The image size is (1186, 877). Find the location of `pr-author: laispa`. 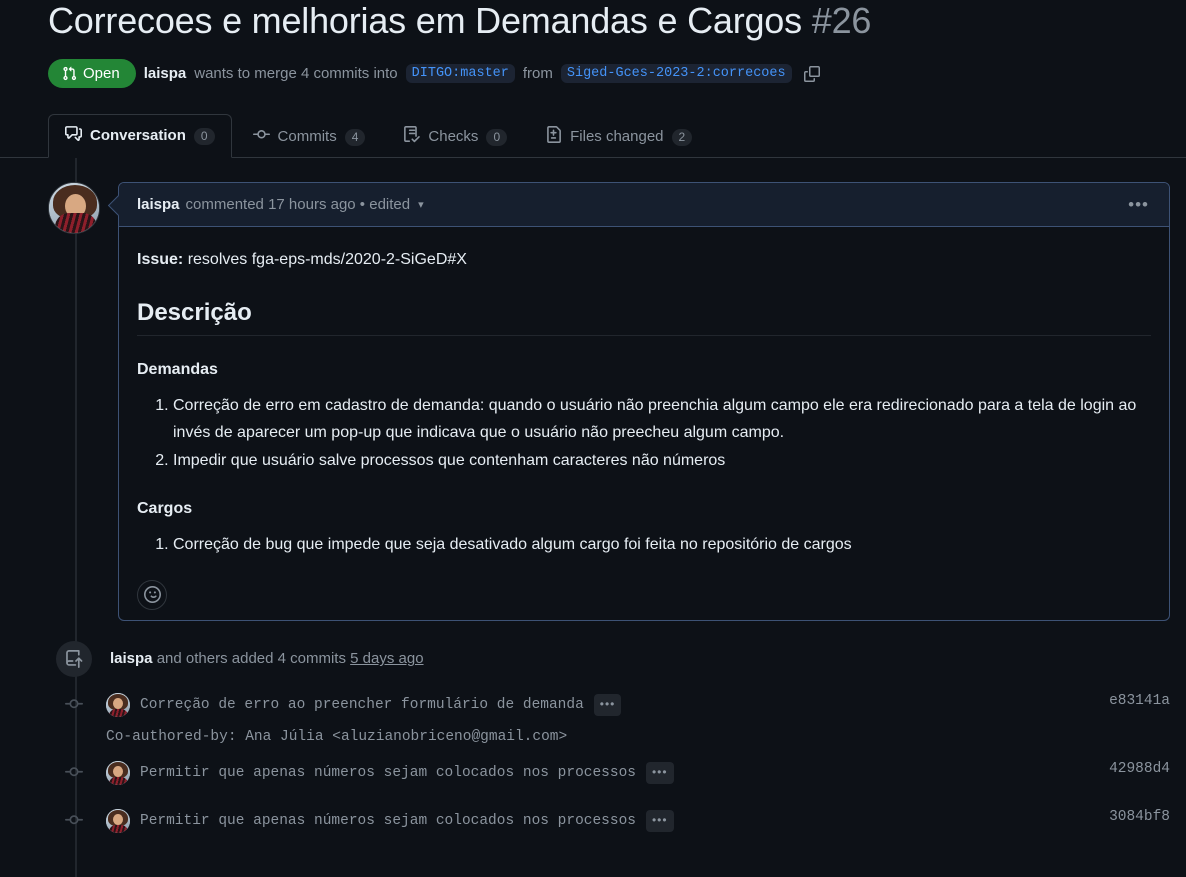

pr-author: laispa is located at coordinates (165, 73).